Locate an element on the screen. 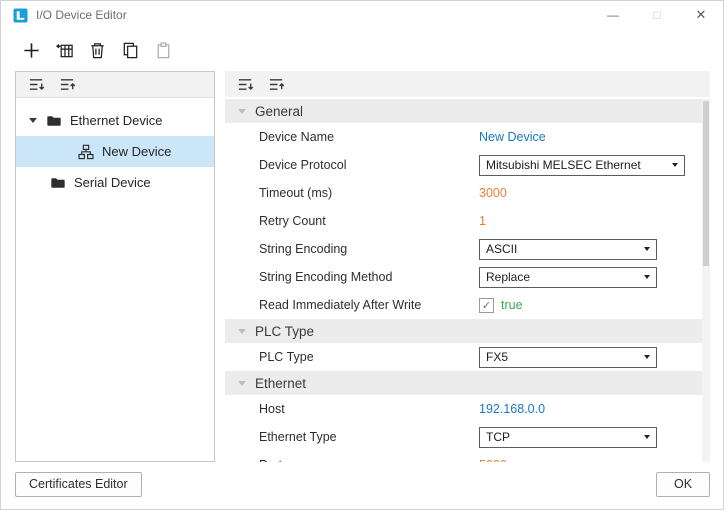  app-icon is located at coordinates (20, 15).